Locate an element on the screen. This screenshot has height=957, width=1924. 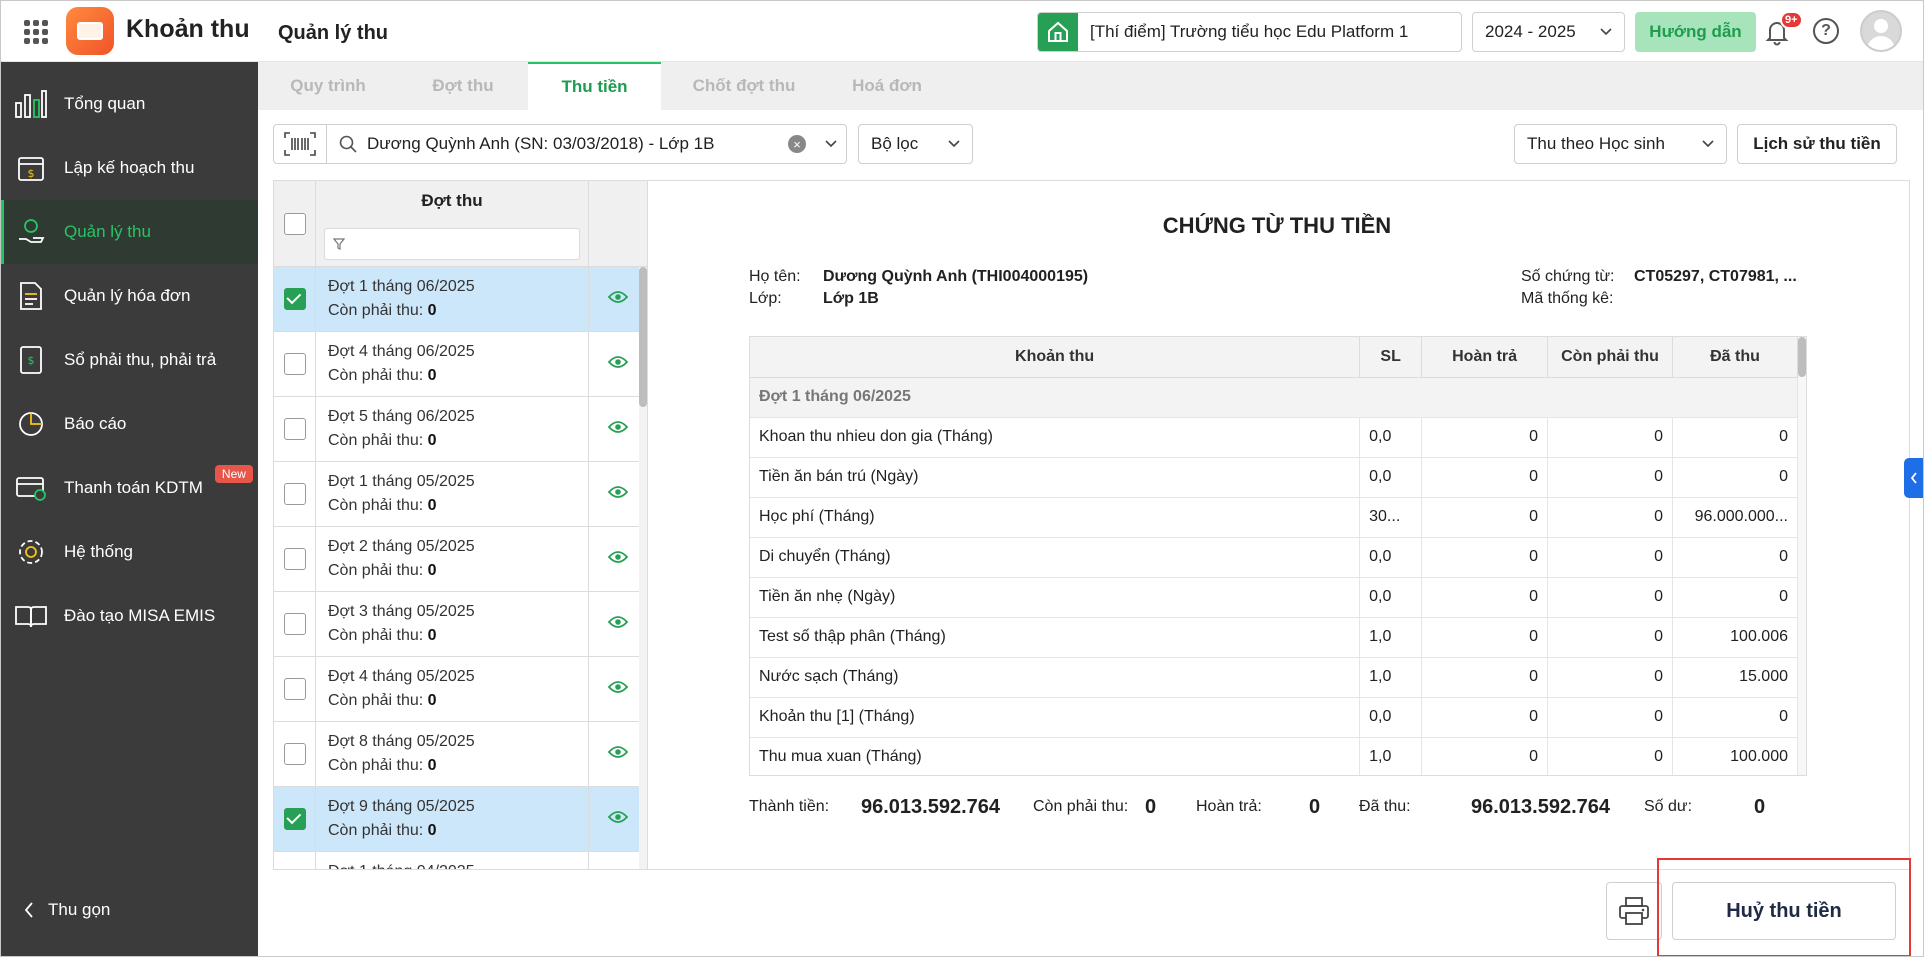
amount-value: 96.013.592.764 is located at coordinates (931, 807).